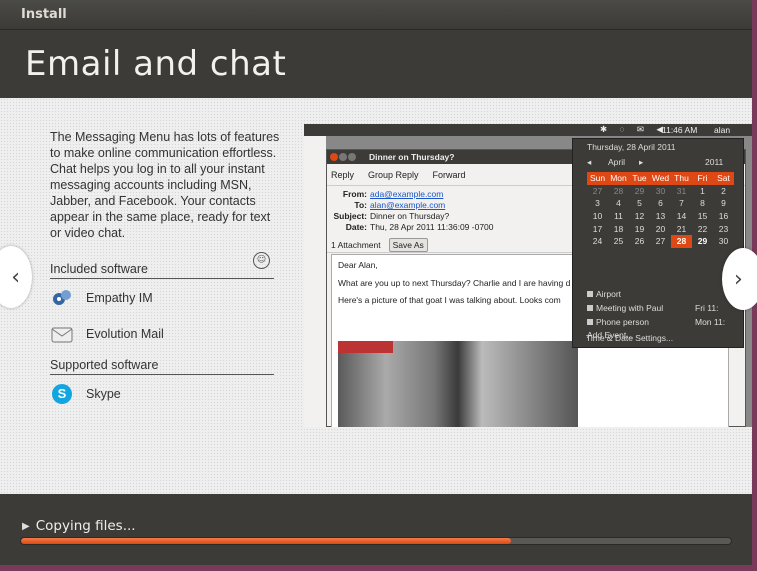 Image resolution: width=757 pixels, height=571 pixels. What do you see at coordinates (681, 178) in the screenshot?
I see `weekday: Thu` at bounding box center [681, 178].